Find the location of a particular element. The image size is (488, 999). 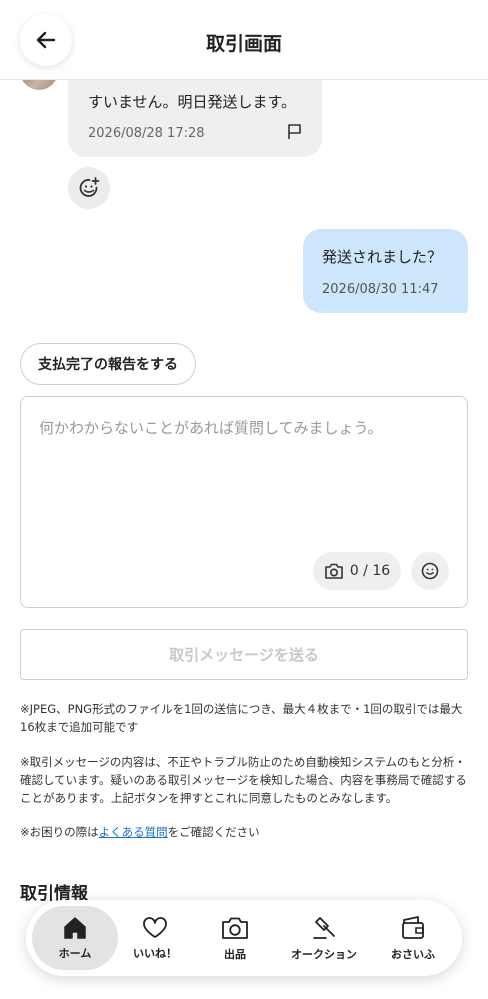

bottom-tab-bar: ホーム いいね！ 出品 オークション おさいふ is located at coordinates (244, 938).